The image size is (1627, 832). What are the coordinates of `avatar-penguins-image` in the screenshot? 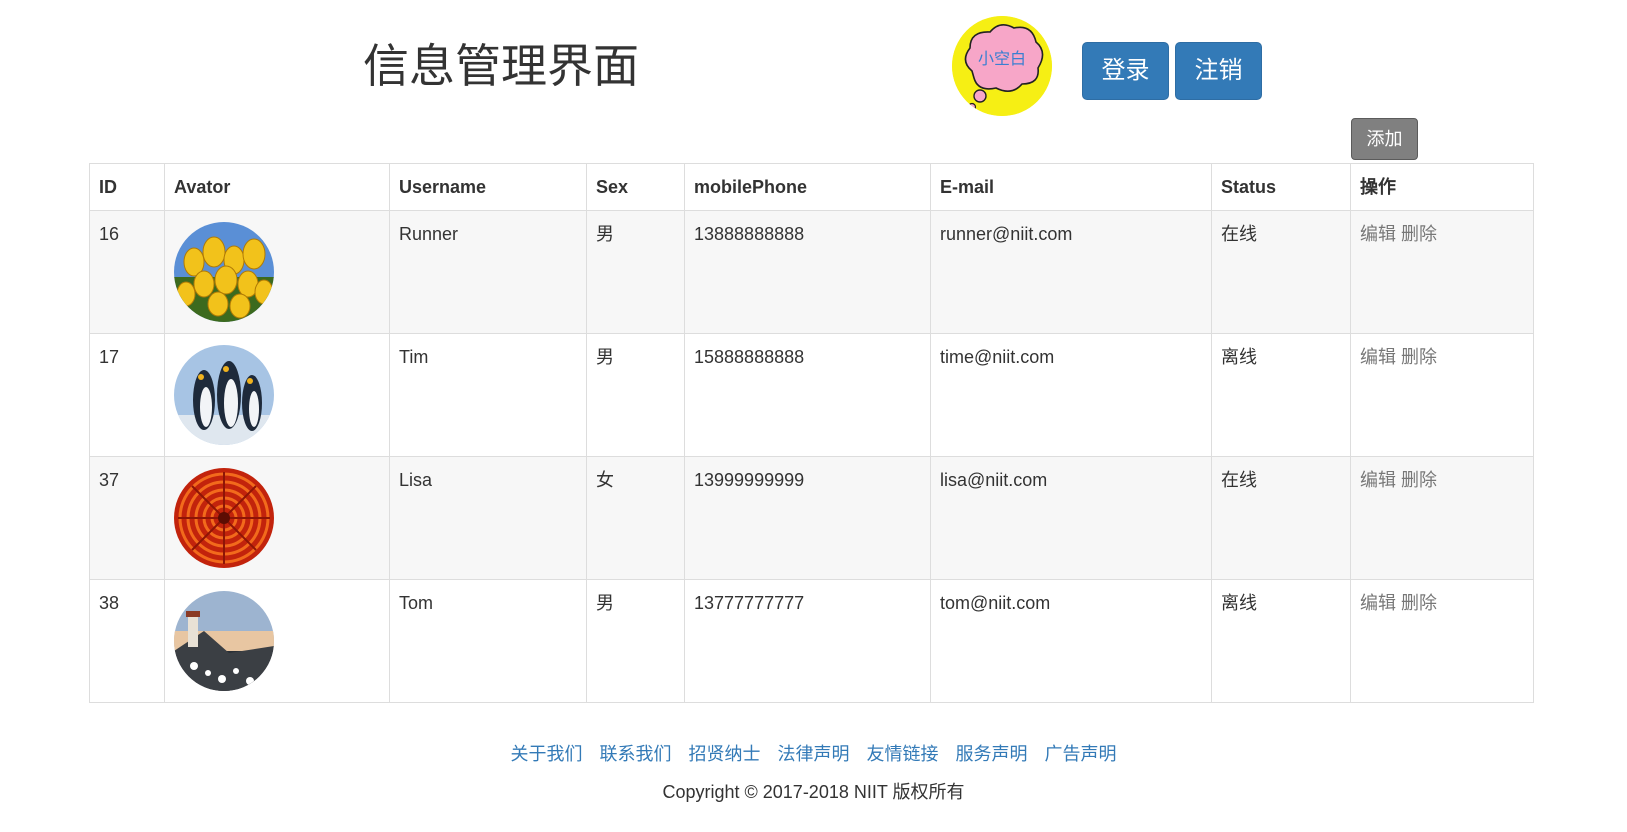 It's located at (224, 395).